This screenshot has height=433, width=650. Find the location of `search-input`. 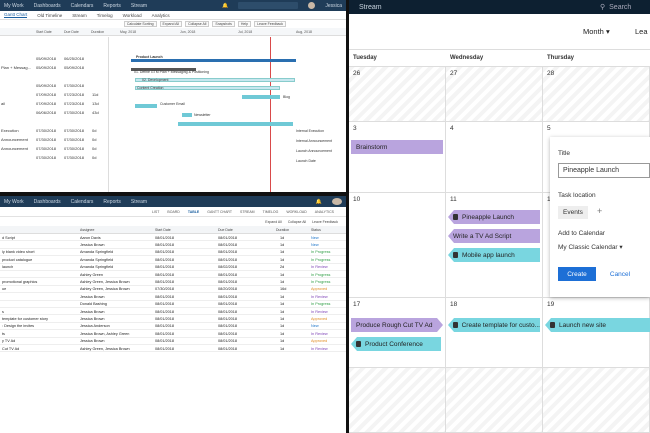

search-input is located at coordinates (268, 5).